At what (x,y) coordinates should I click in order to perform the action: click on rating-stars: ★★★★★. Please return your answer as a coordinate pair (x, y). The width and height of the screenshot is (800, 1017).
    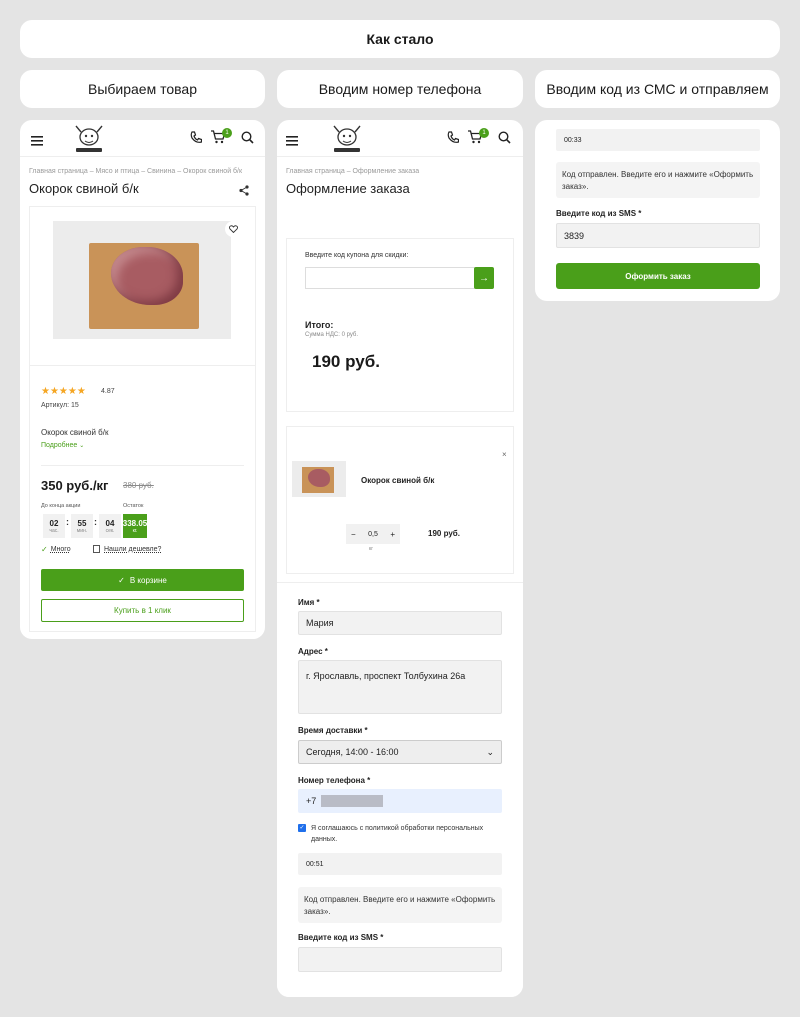
    Looking at the image, I should click on (63, 391).